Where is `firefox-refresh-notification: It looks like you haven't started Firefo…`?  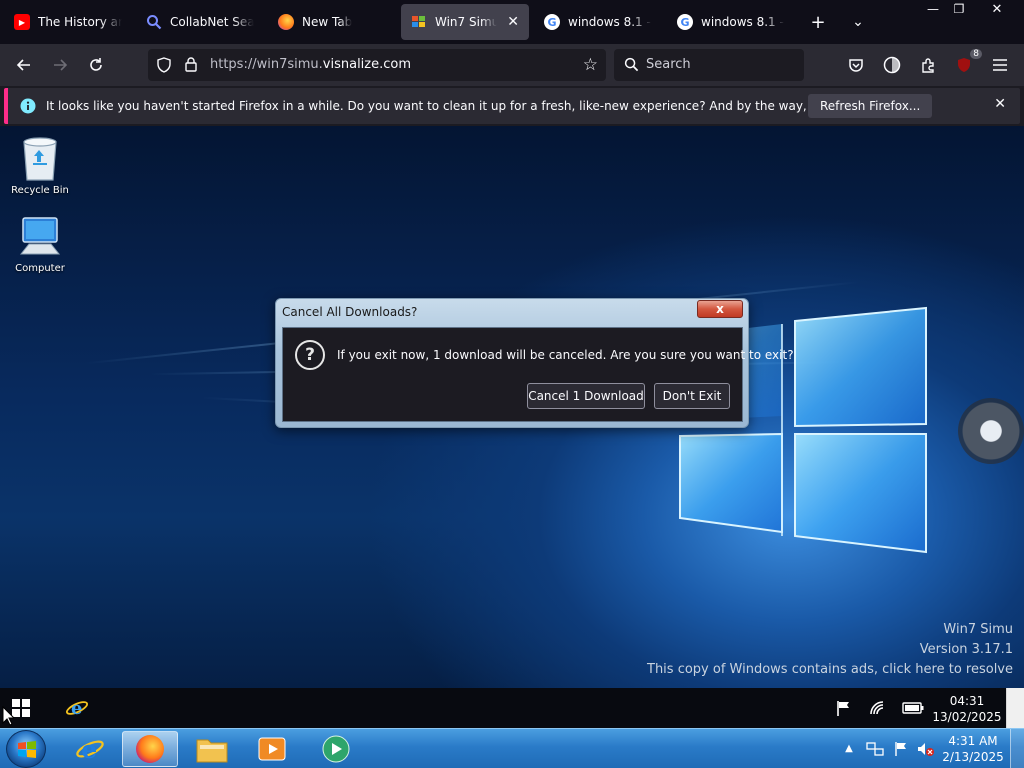 firefox-refresh-notification: It looks like you haven't started Firefo… is located at coordinates (512, 106).